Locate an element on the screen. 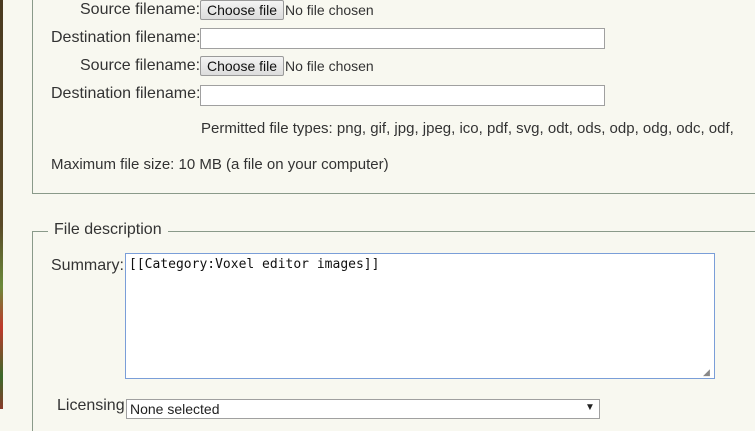 Image resolution: width=755 pixels, height=431 pixels. file-status-1: No file chosen is located at coordinates (329, 10).